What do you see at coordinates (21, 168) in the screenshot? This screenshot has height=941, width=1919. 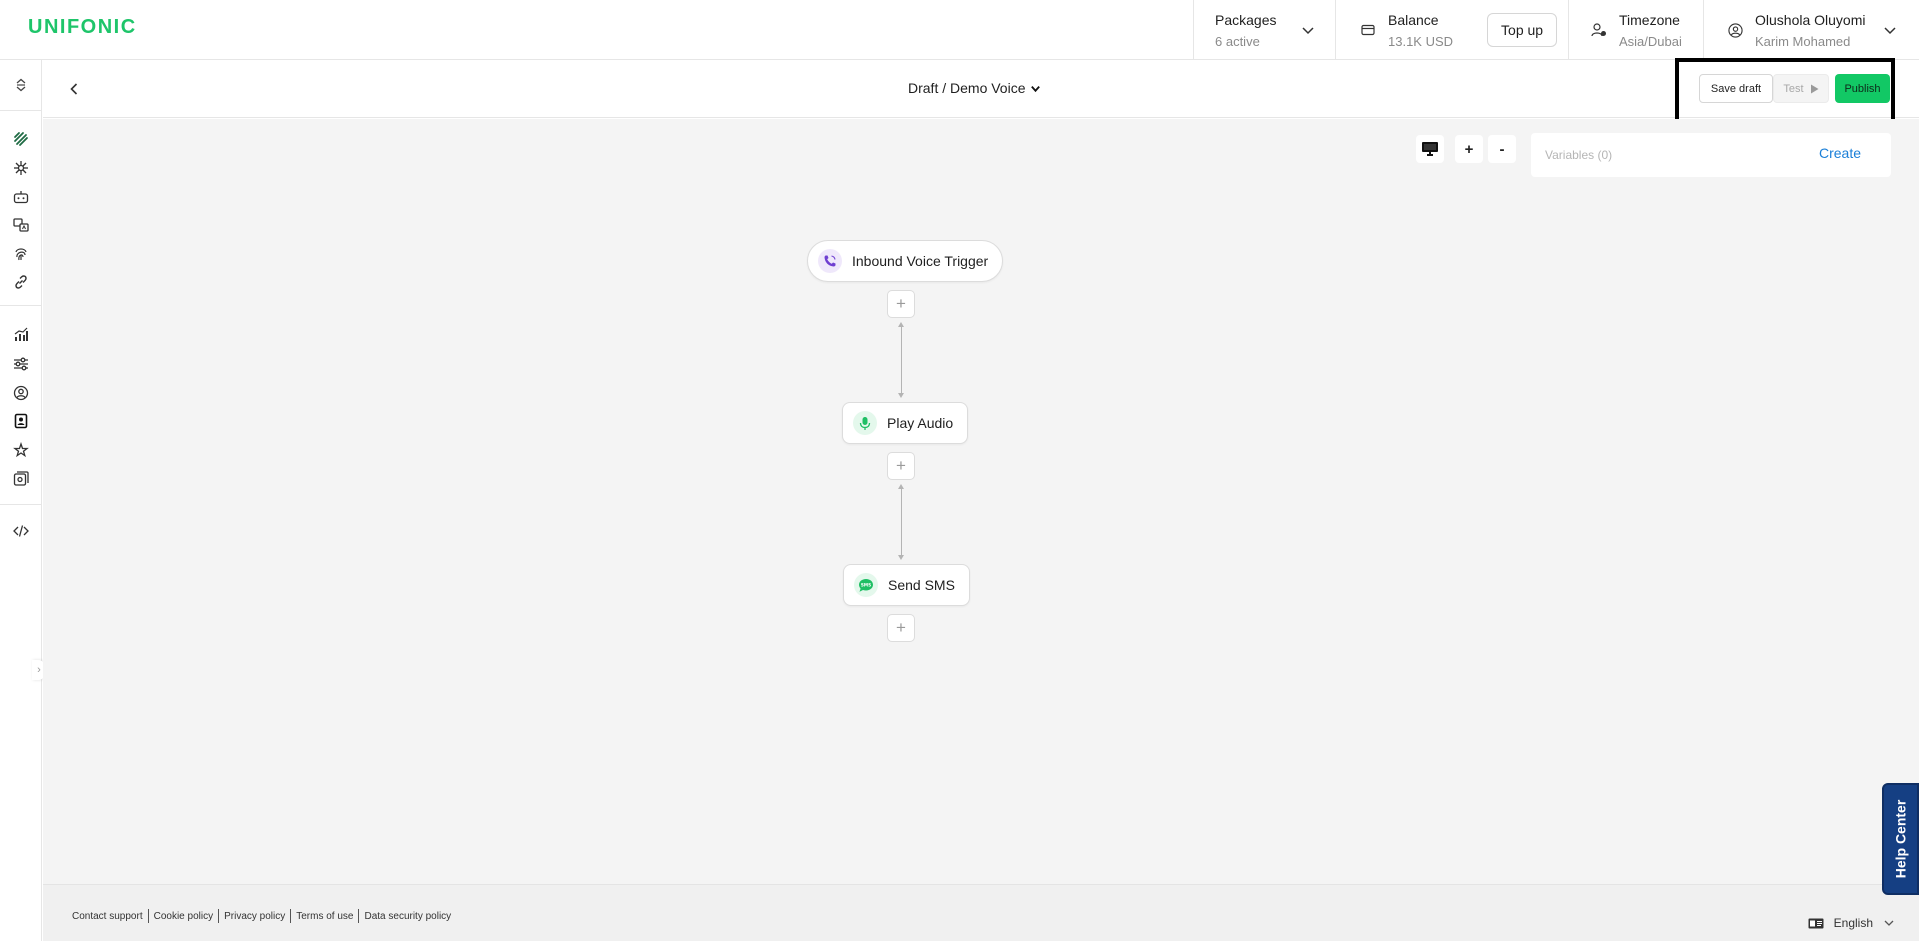 I see `burst-icon` at bounding box center [21, 168].